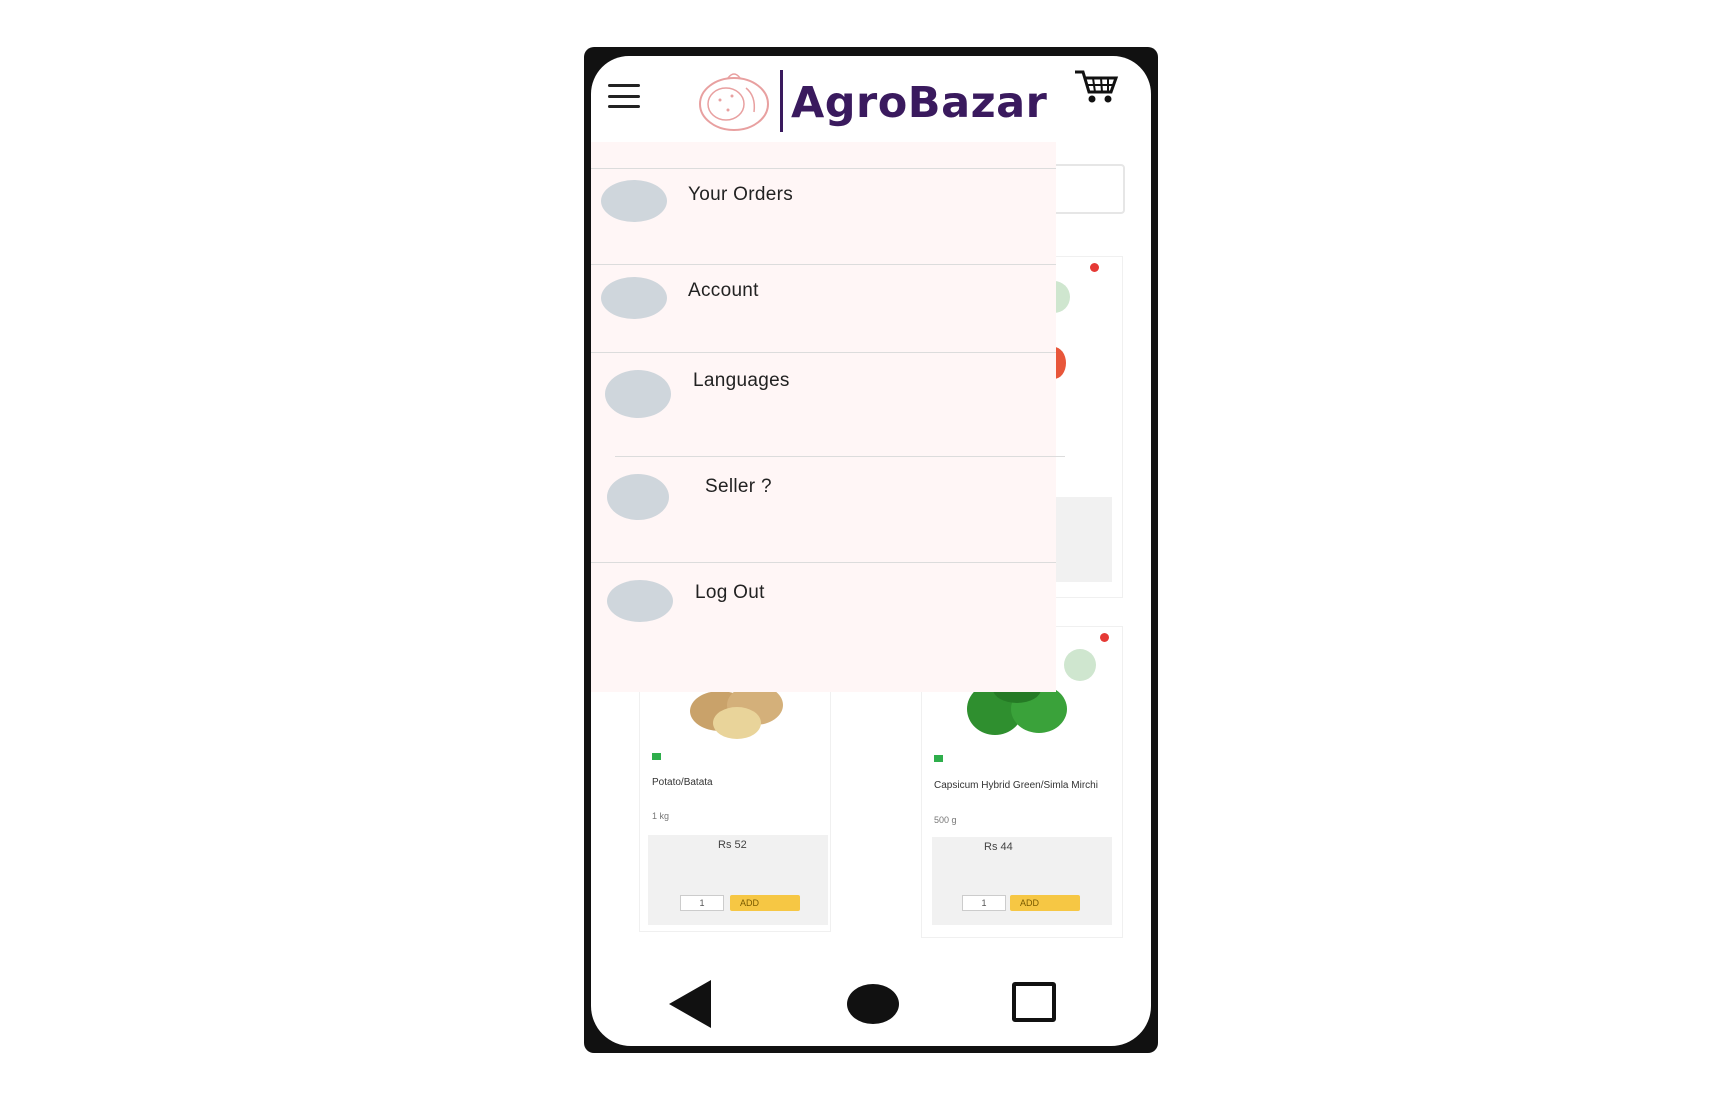  I want to click on menu-item-label: Log Out, so click(730, 592).